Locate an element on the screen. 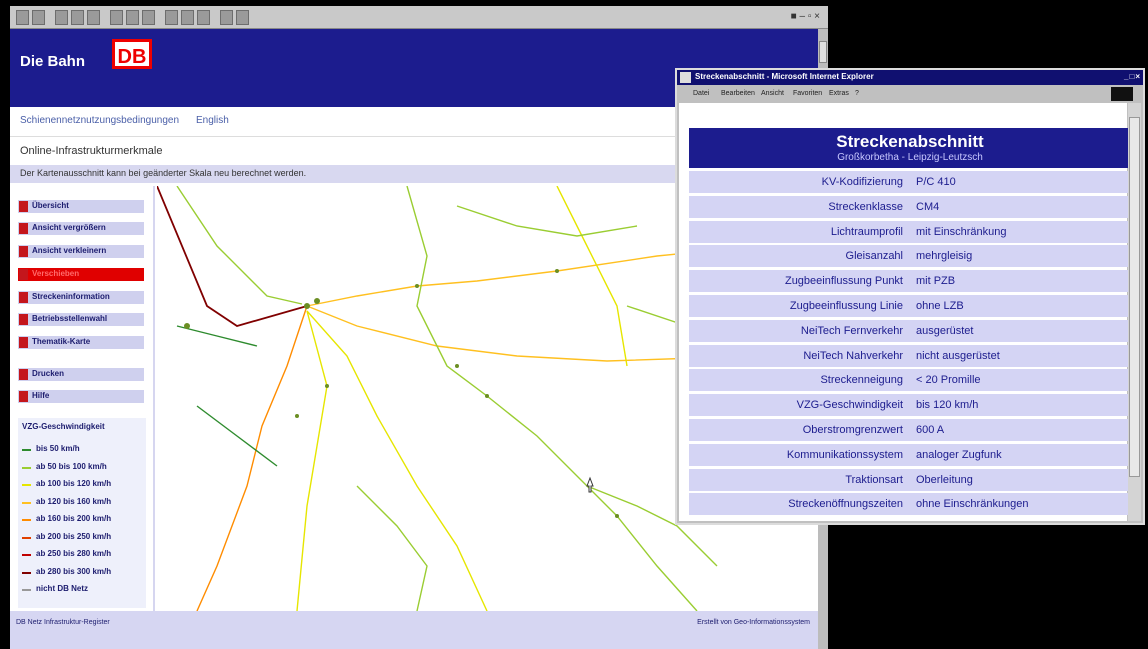  info-key: VZG-Geschwindigkeit is located at coordinates (849, 405).